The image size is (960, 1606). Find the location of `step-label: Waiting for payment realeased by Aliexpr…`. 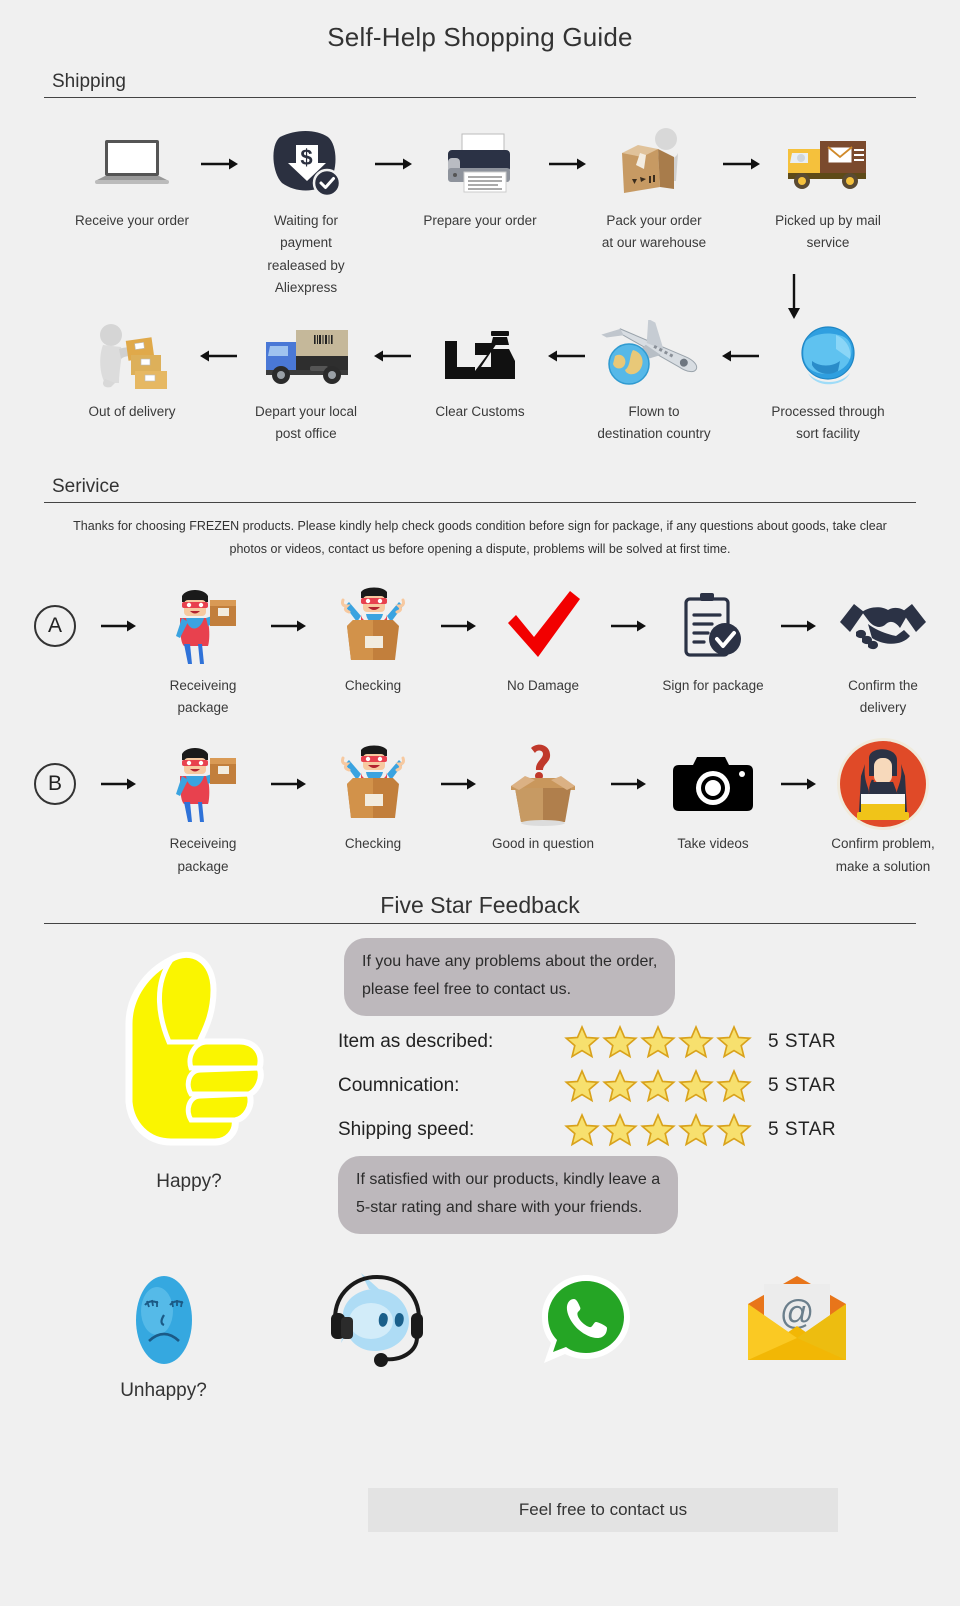

step-label: Waiting for payment realeased by Aliexpr… is located at coordinates (306, 254).